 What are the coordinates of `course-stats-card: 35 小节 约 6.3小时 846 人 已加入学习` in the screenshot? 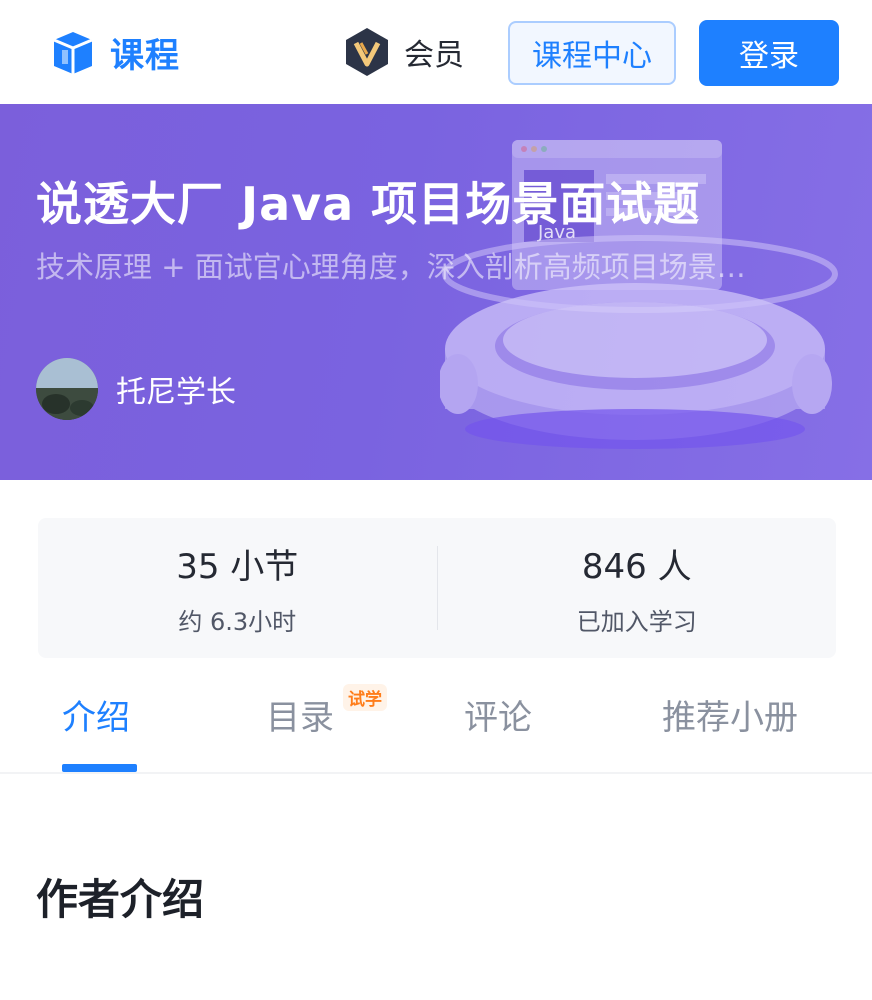 It's located at (437, 588).